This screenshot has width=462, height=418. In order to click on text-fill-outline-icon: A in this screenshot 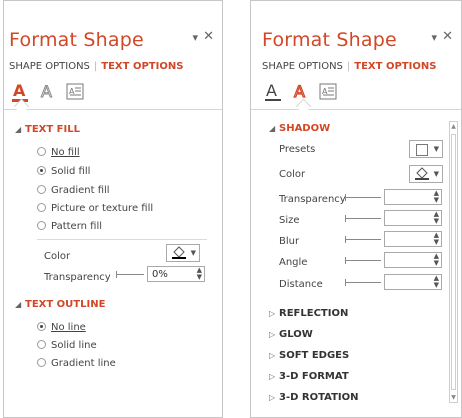, I will do `click(273, 92)`.